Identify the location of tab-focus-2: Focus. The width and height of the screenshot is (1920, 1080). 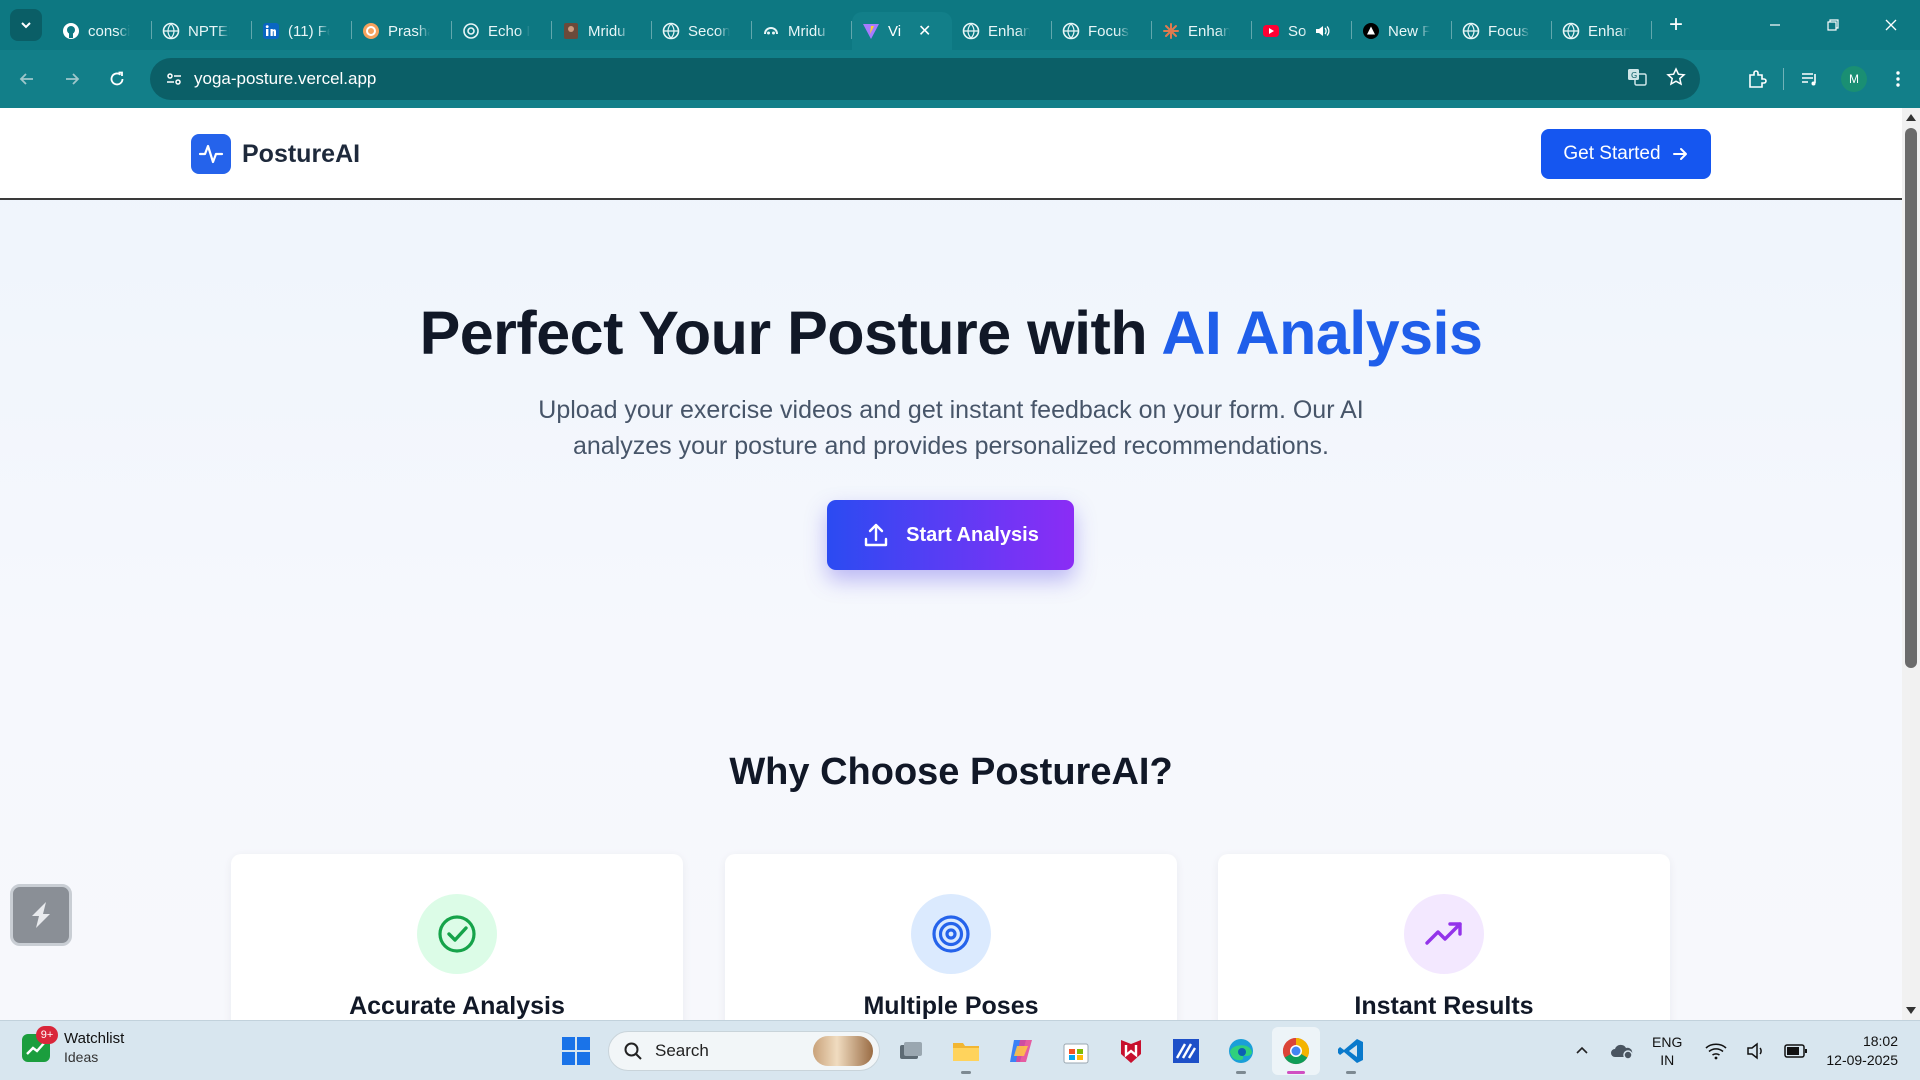
(1502, 31).